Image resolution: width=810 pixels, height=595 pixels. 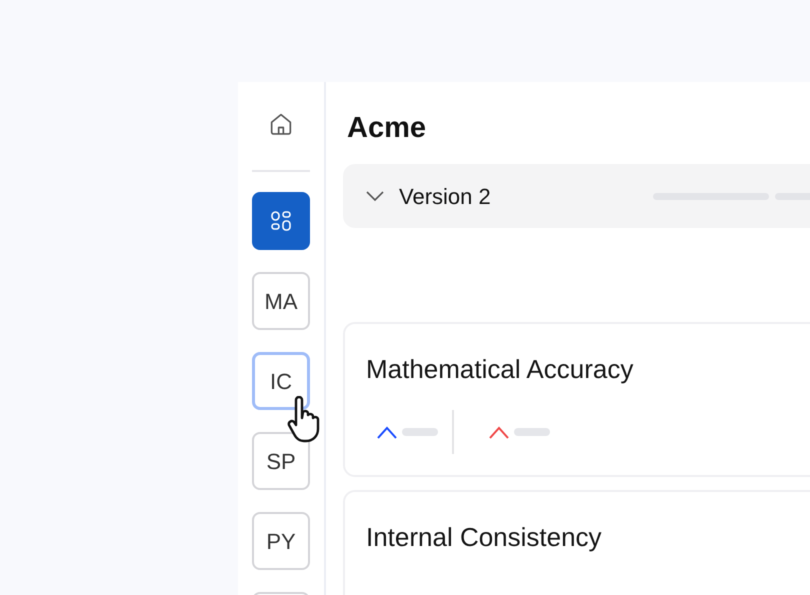 I want to click on sidebar-item: SP, so click(x=281, y=461).